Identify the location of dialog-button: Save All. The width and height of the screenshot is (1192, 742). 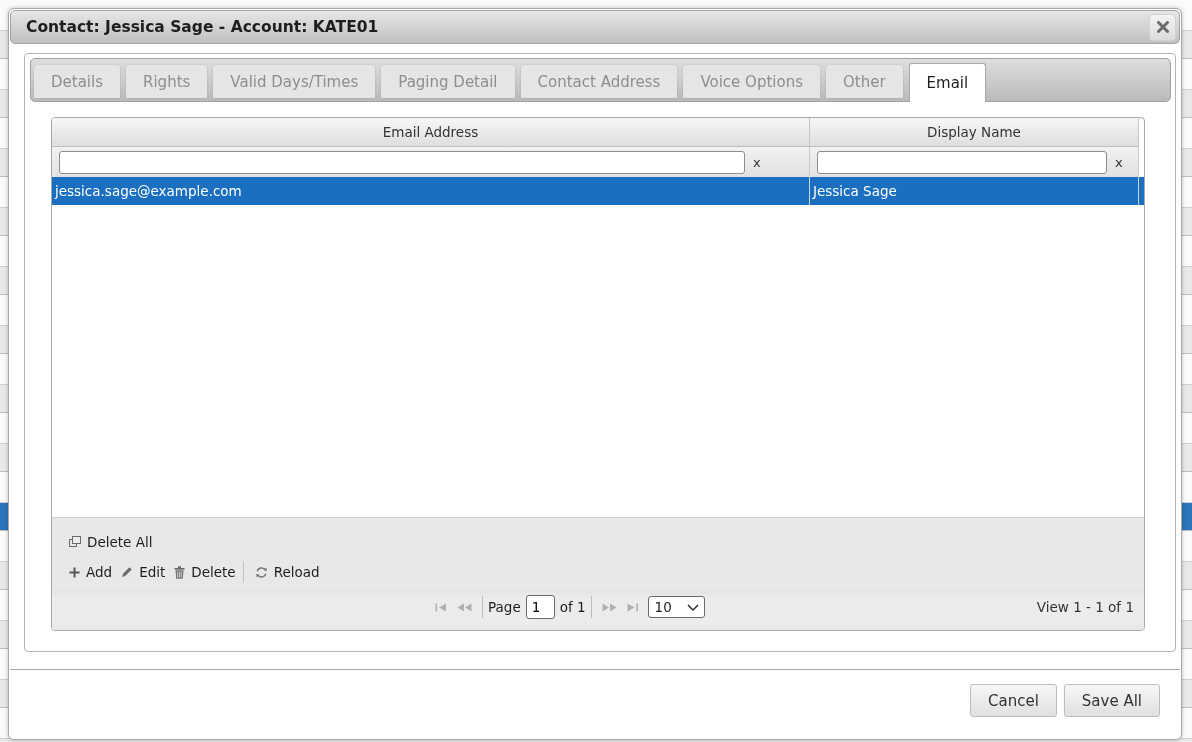
(1111, 700).